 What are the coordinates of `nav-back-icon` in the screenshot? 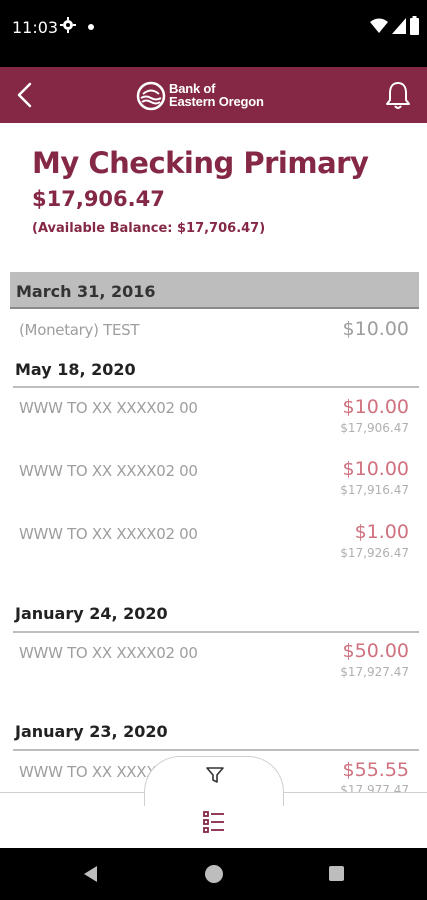 It's located at (91, 874).